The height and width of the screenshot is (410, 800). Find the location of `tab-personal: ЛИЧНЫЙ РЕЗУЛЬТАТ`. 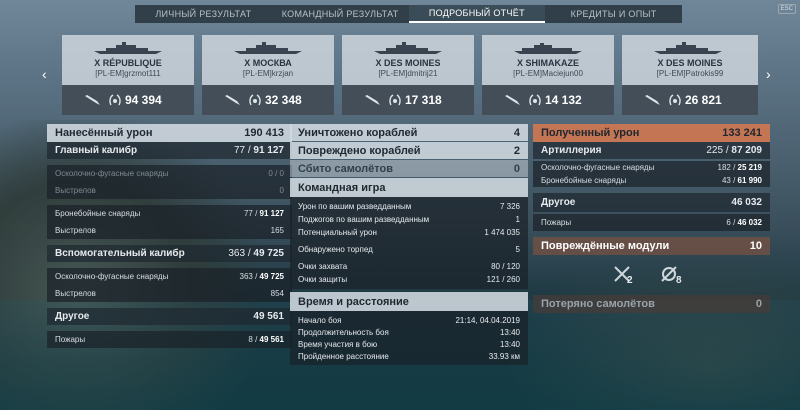

tab-personal: ЛИЧНЫЙ РЕЗУЛЬТАТ is located at coordinates (203, 14).